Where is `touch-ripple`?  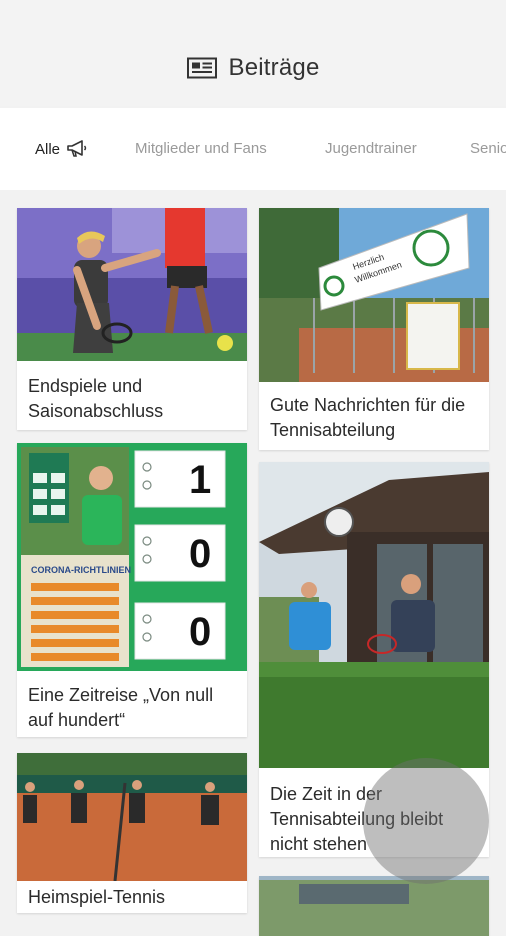 touch-ripple is located at coordinates (426, 821).